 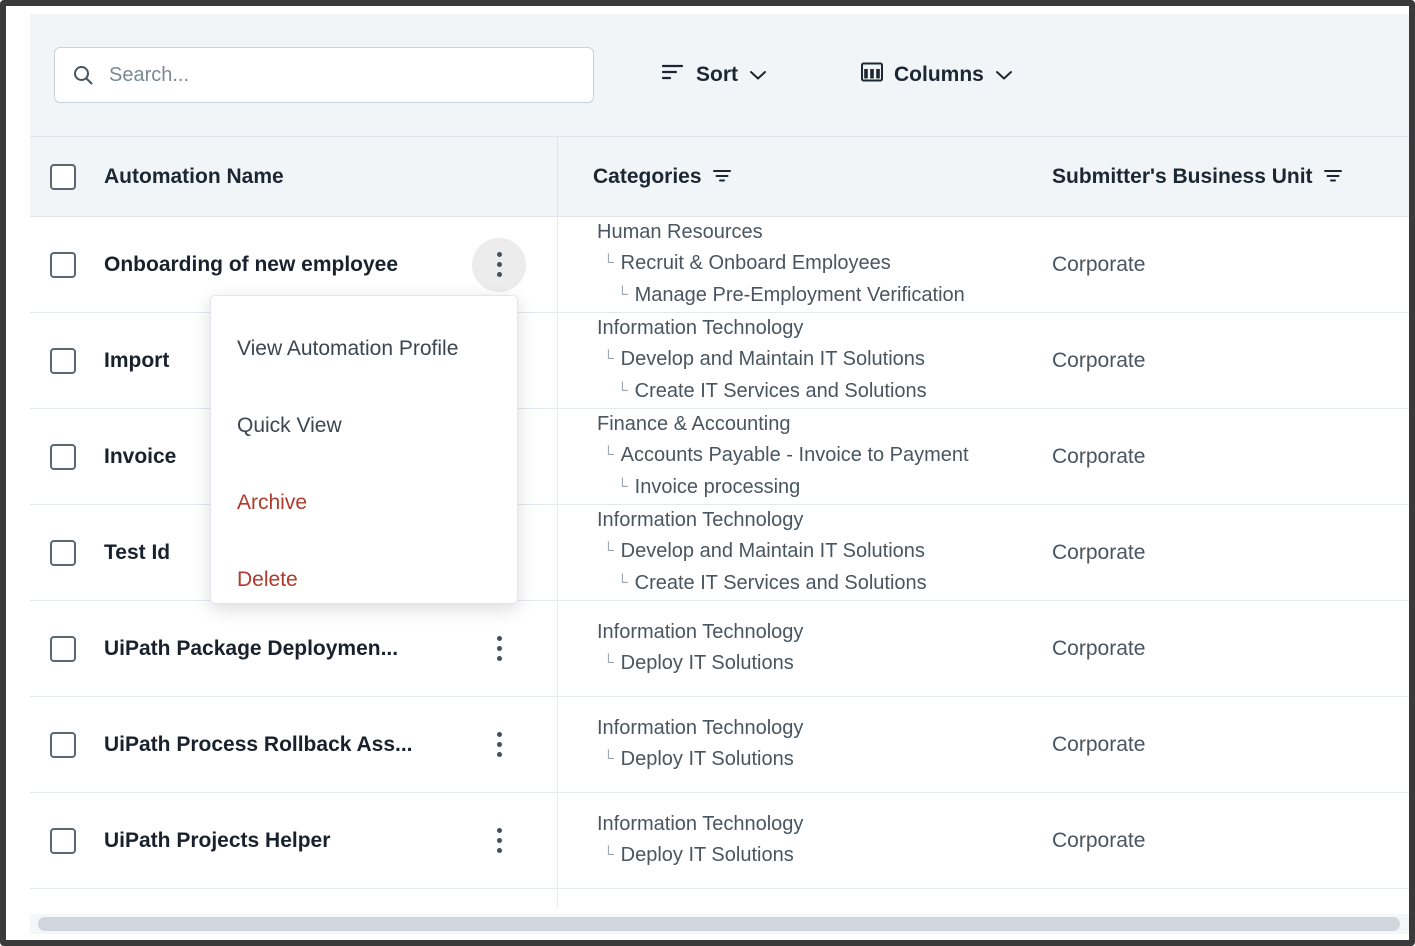 I want to click on category-line: Finance & Accounting, so click(x=691, y=424).